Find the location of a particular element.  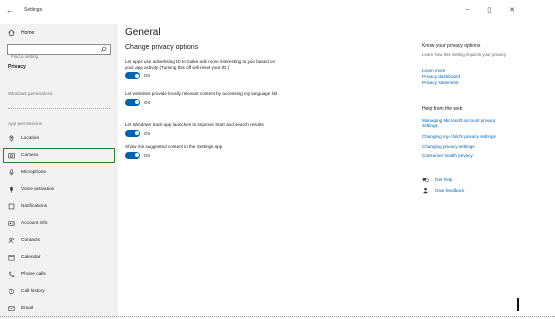

learn-more-link: Learn more is located at coordinates (467, 70).